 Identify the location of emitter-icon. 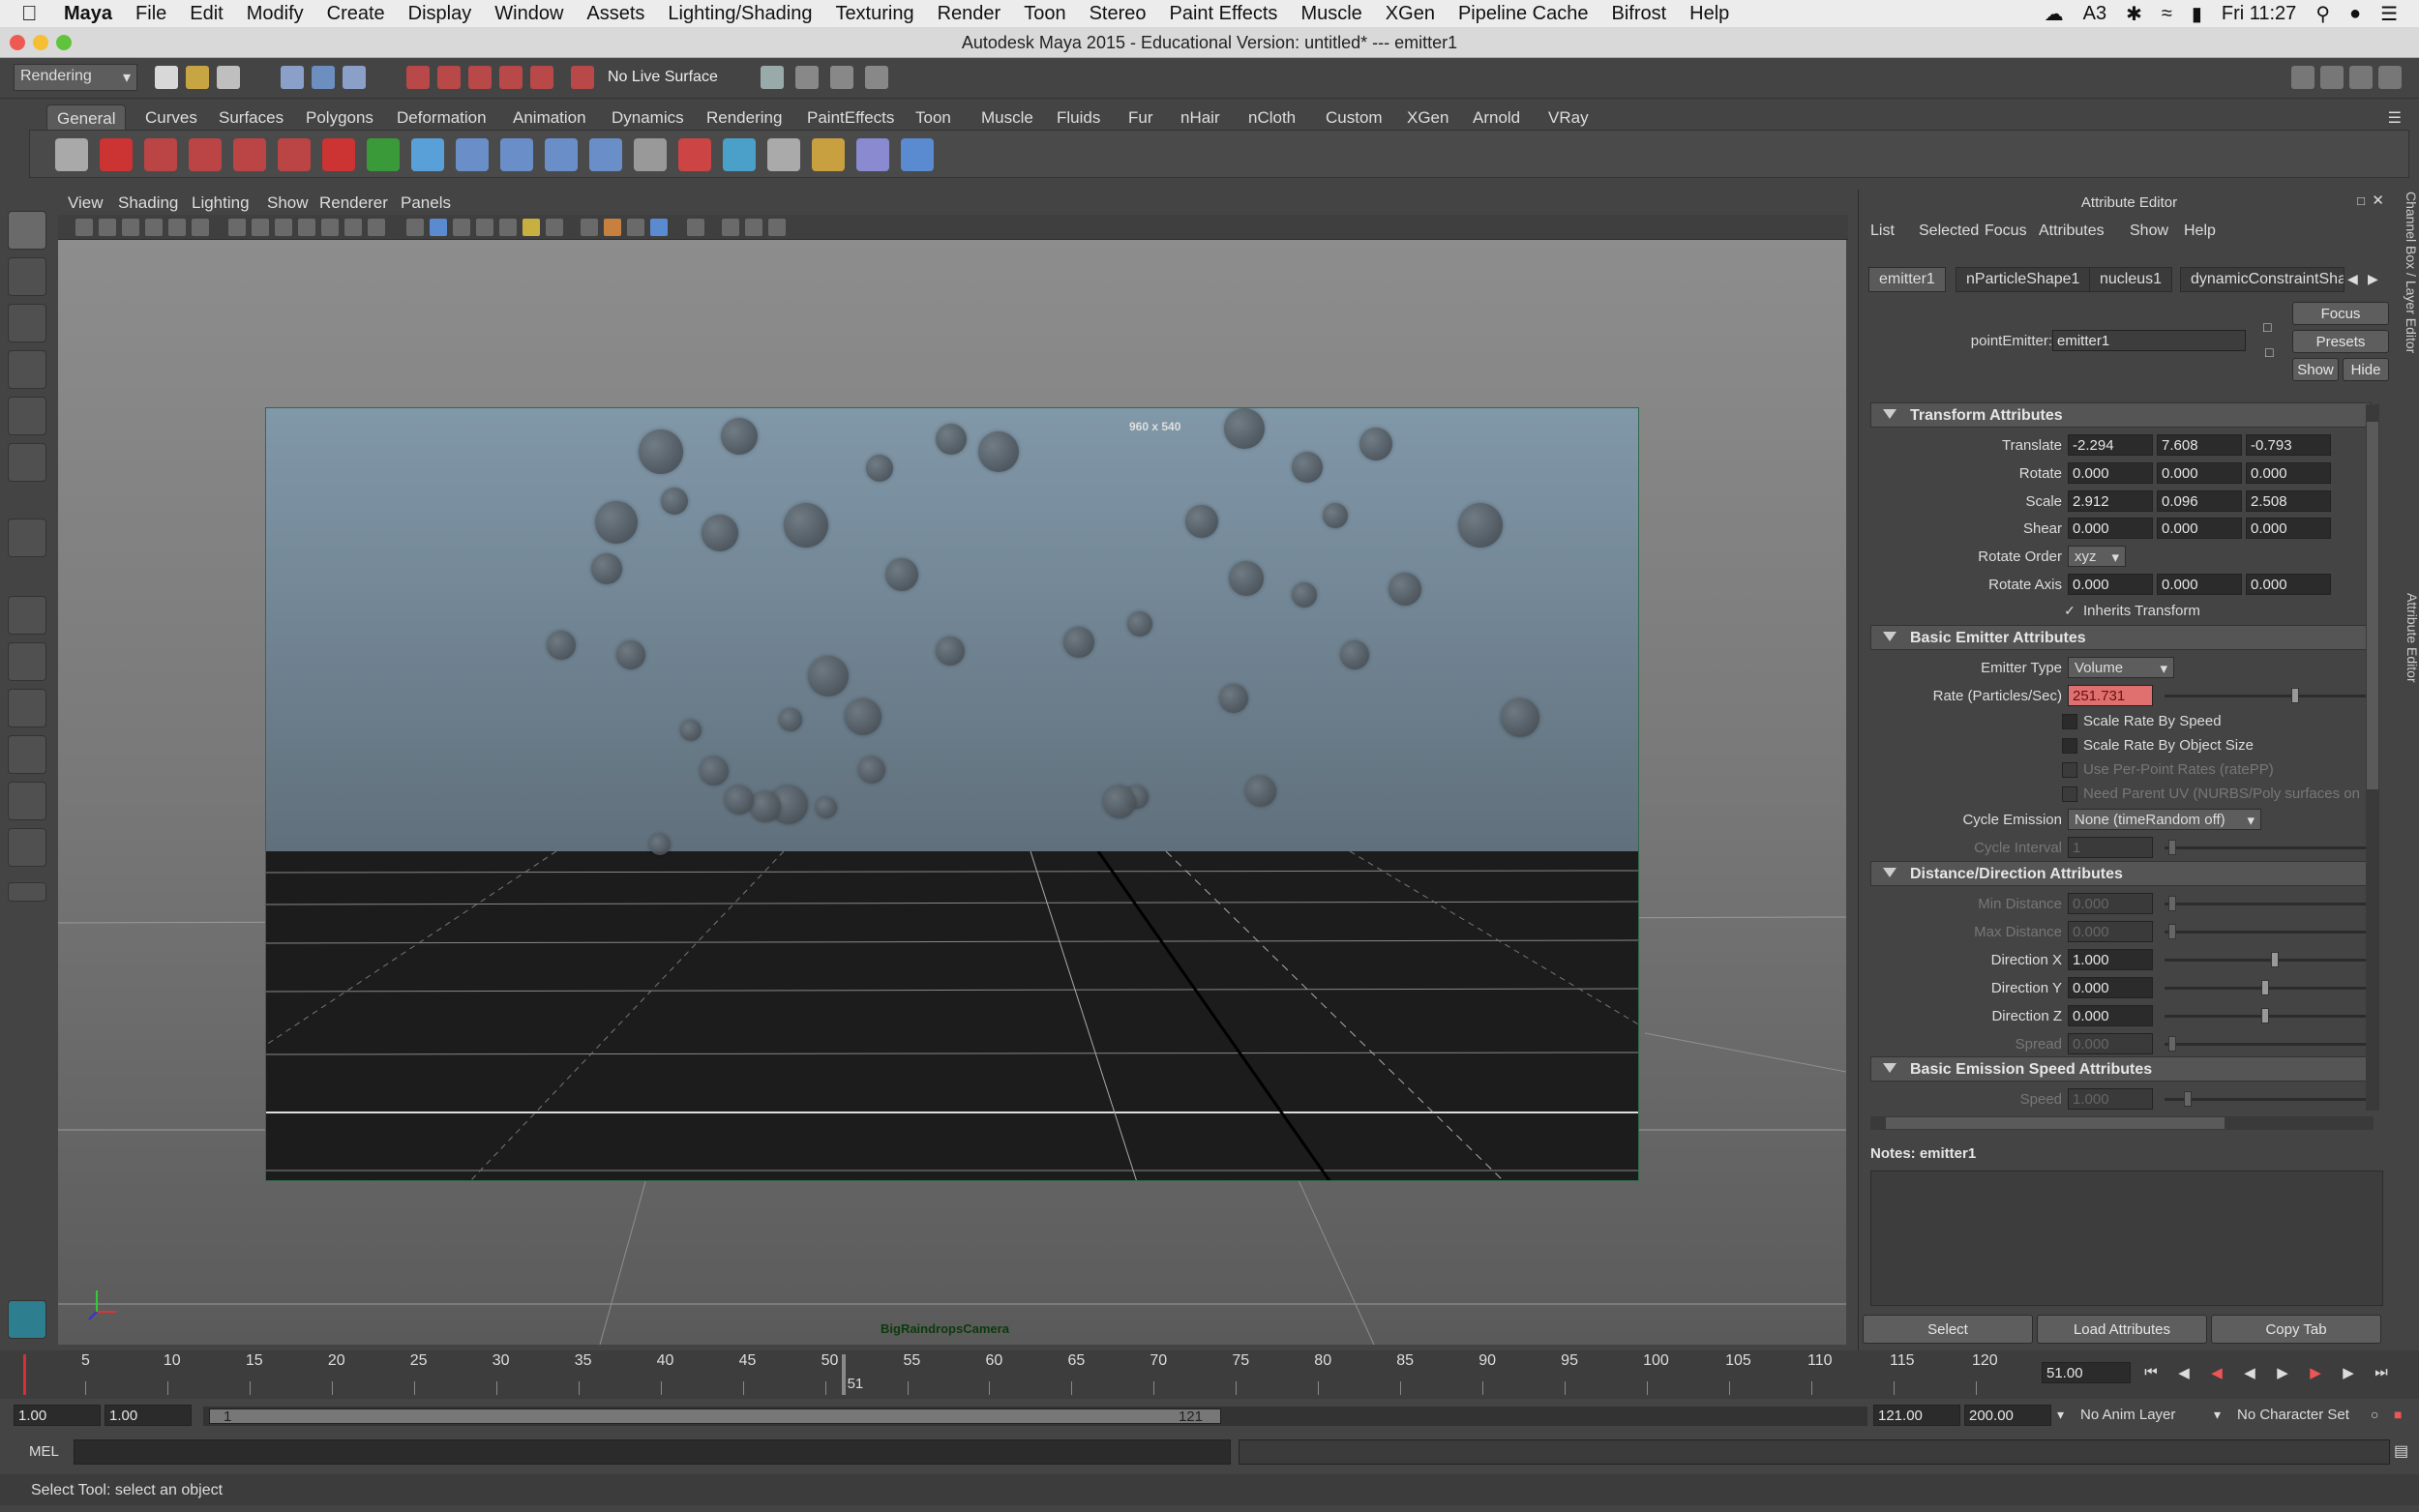
(161, 155).